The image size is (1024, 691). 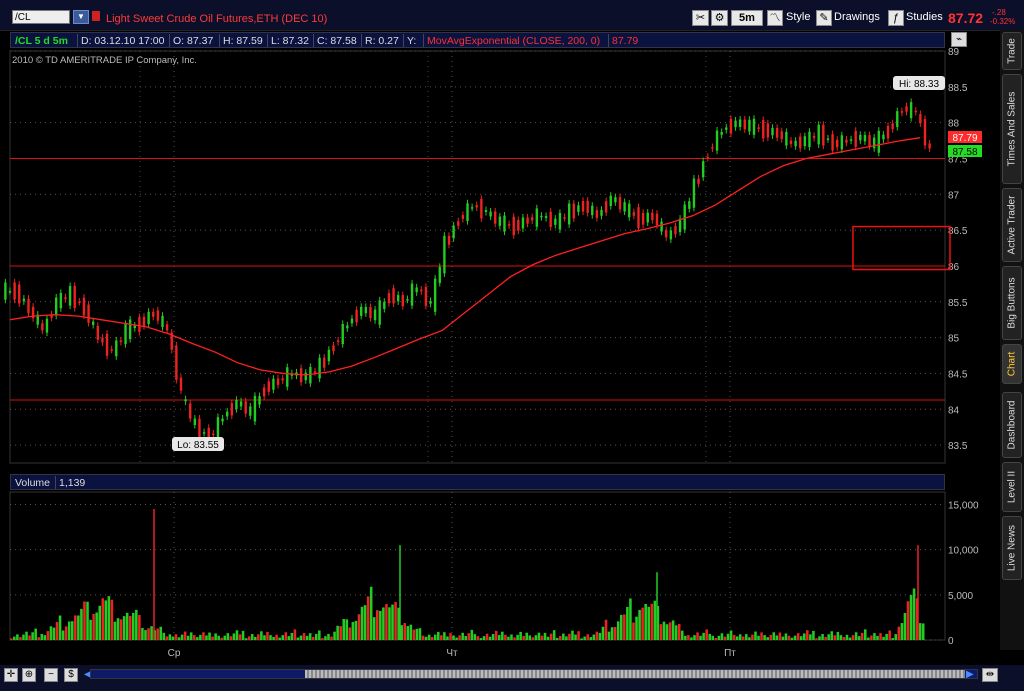 What do you see at coordinates (96, 16) in the screenshot?
I see `symbol-info-icon` at bounding box center [96, 16].